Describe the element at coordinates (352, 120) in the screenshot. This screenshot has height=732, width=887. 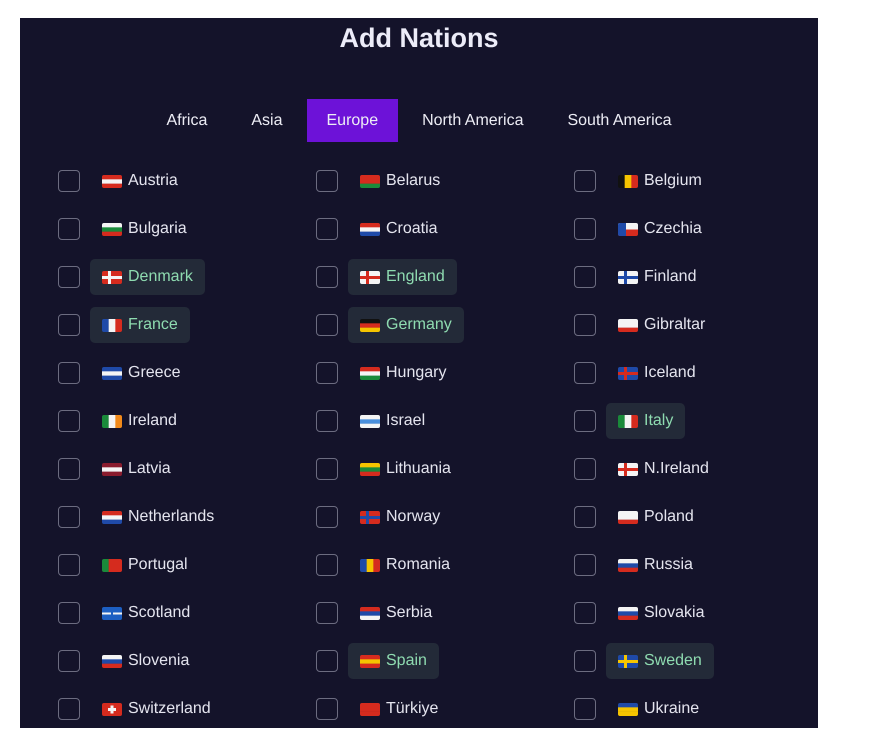
I see `region-tab: Europe` at that location.